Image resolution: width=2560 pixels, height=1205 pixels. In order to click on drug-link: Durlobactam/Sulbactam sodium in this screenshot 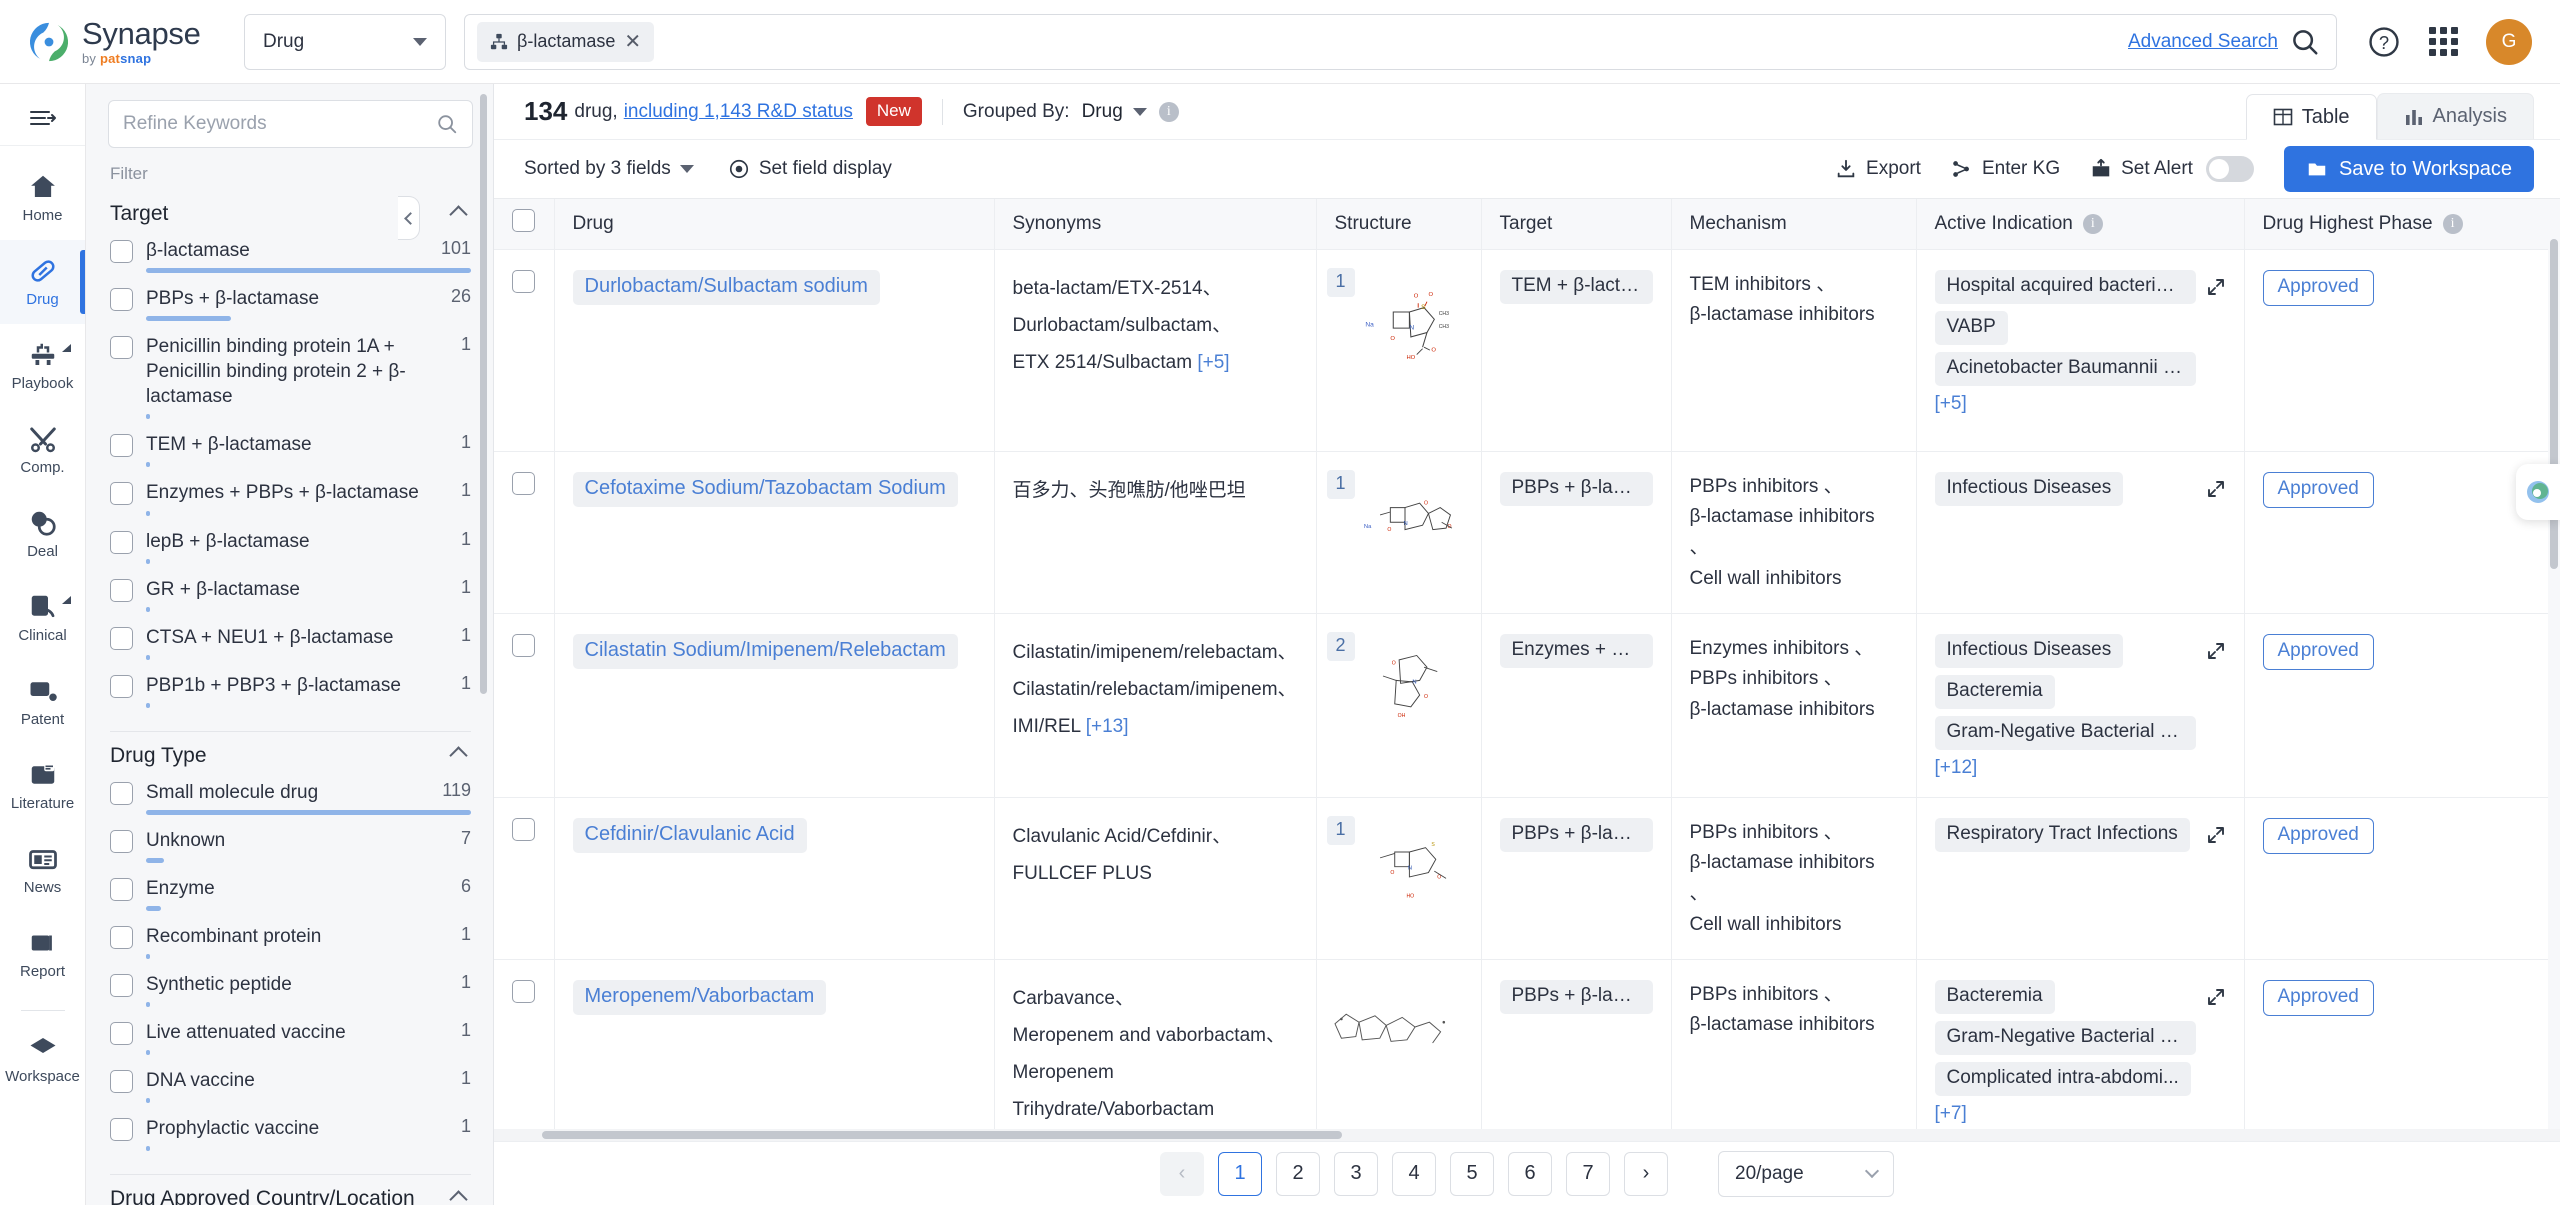, I will do `click(726, 287)`.